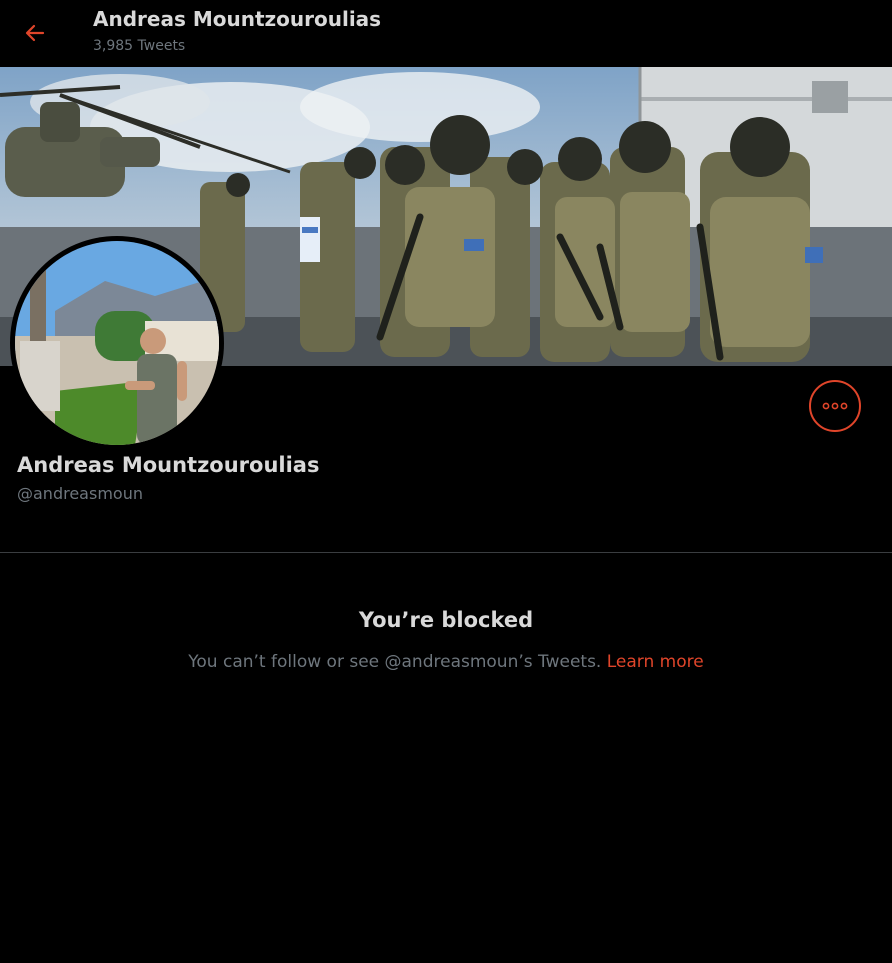 This screenshot has height=963, width=892. I want to click on more-options-button, so click(835, 406).